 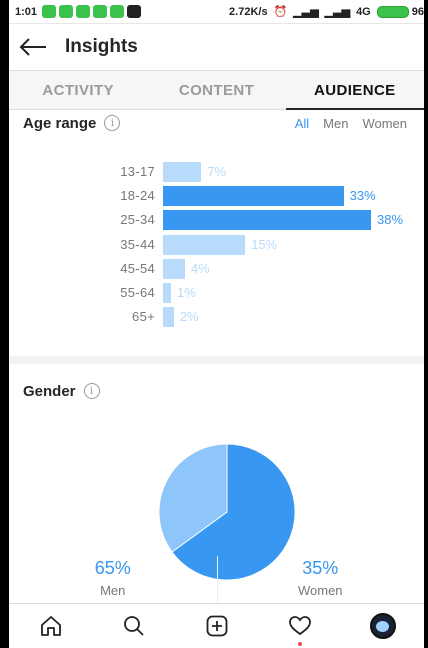 I want to click on notification-dot, so click(x=299, y=644).